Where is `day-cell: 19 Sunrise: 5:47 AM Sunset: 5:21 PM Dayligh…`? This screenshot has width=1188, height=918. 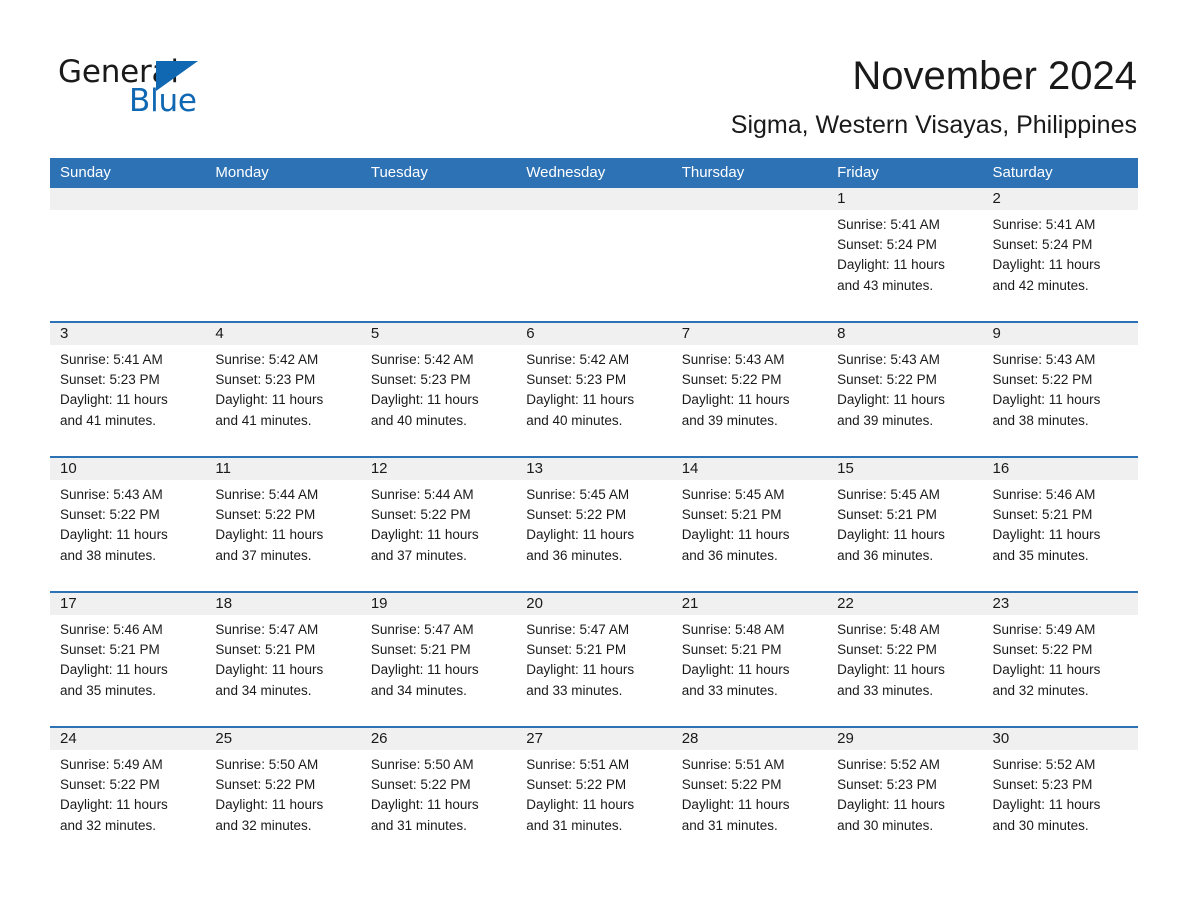
day-cell: 19 Sunrise: 5:47 AM Sunset: 5:21 PM Dayligh… is located at coordinates (438, 659).